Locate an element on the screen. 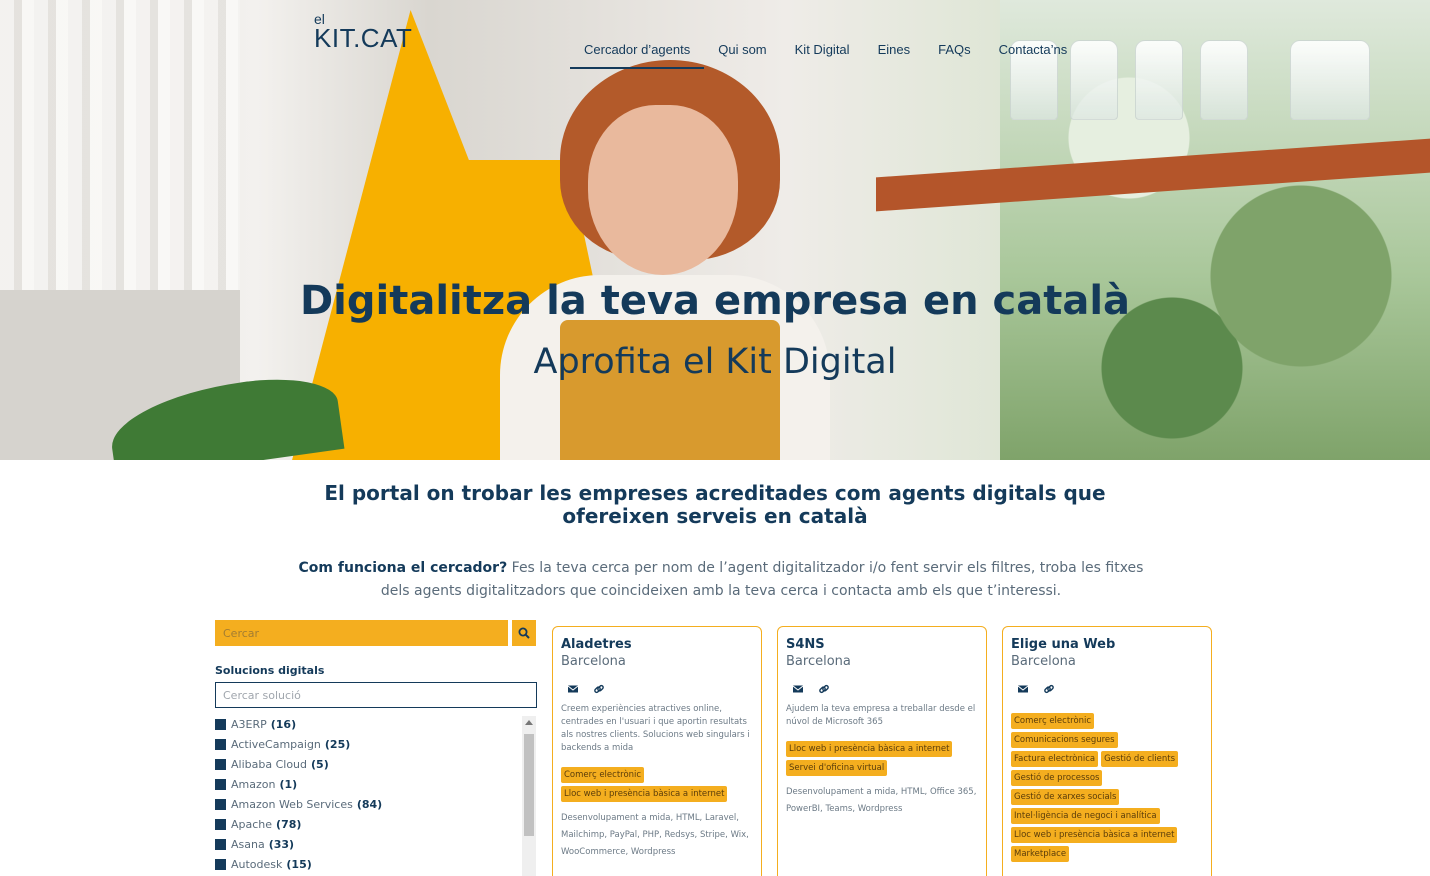 This screenshot has height=876, width=1430. agent-name: Elige una Web is located at coordinates (1107, 644).